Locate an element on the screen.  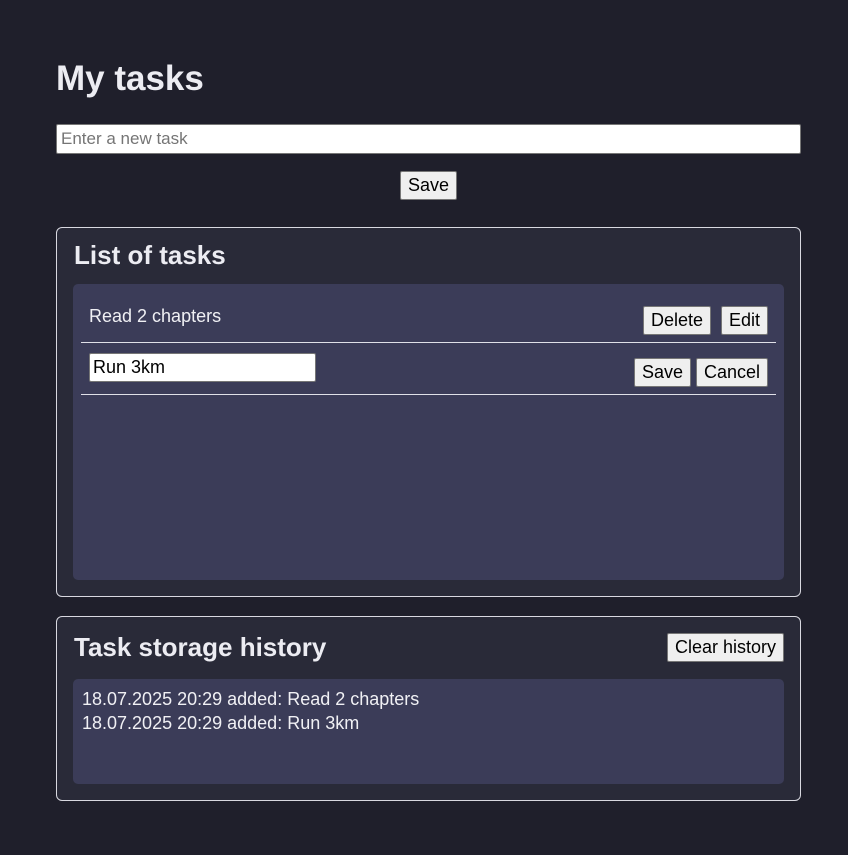
clear-history-button: Clear history is located at coordinates (725, 647).